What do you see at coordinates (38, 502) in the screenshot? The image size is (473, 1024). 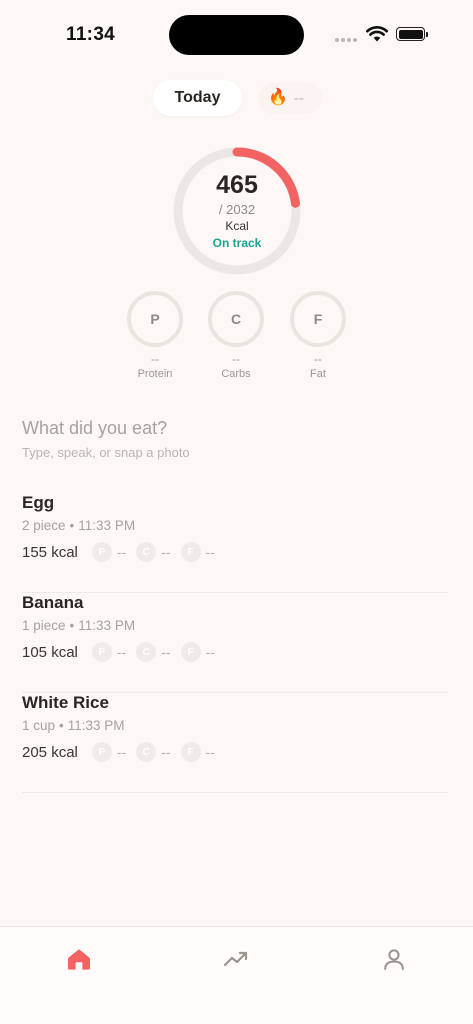 I see `food-entry-name: Egg` at bounding box center [38, 502].